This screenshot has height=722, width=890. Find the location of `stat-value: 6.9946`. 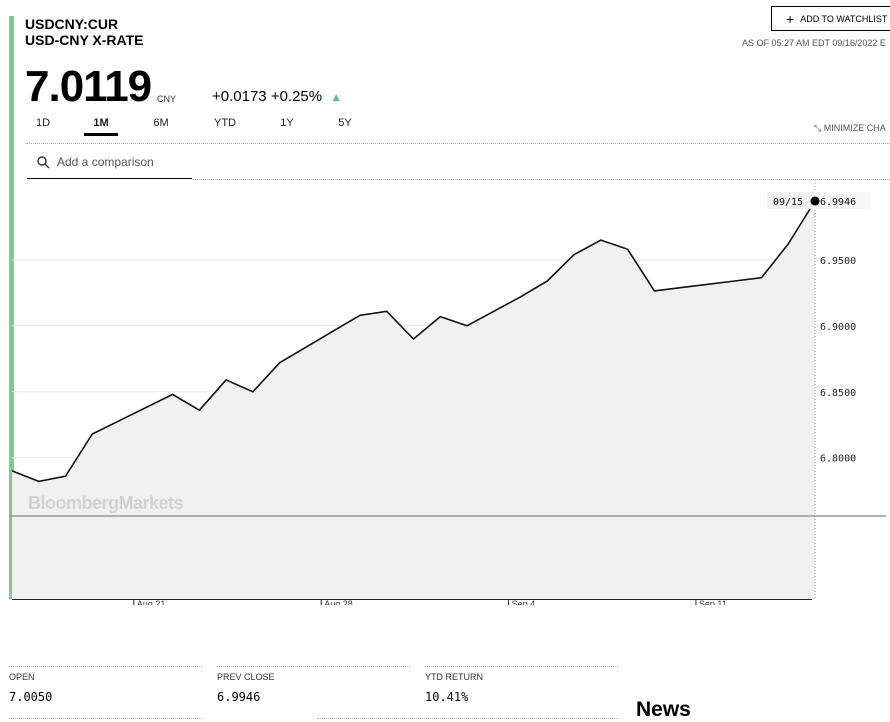

stat-value: 6.9946 is located at coordinates (239, 697).